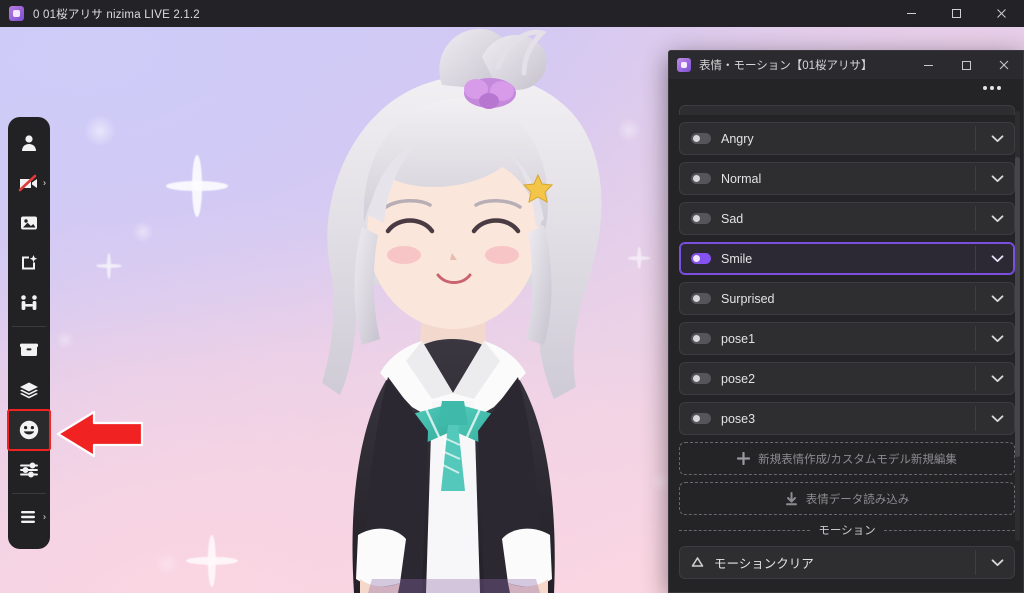 The width and height of the screenshot is (1024, 593). What do you see at coordinates (744, 458) in the screenshot?
I see `plus-icon` at bounding box center [744, 458].